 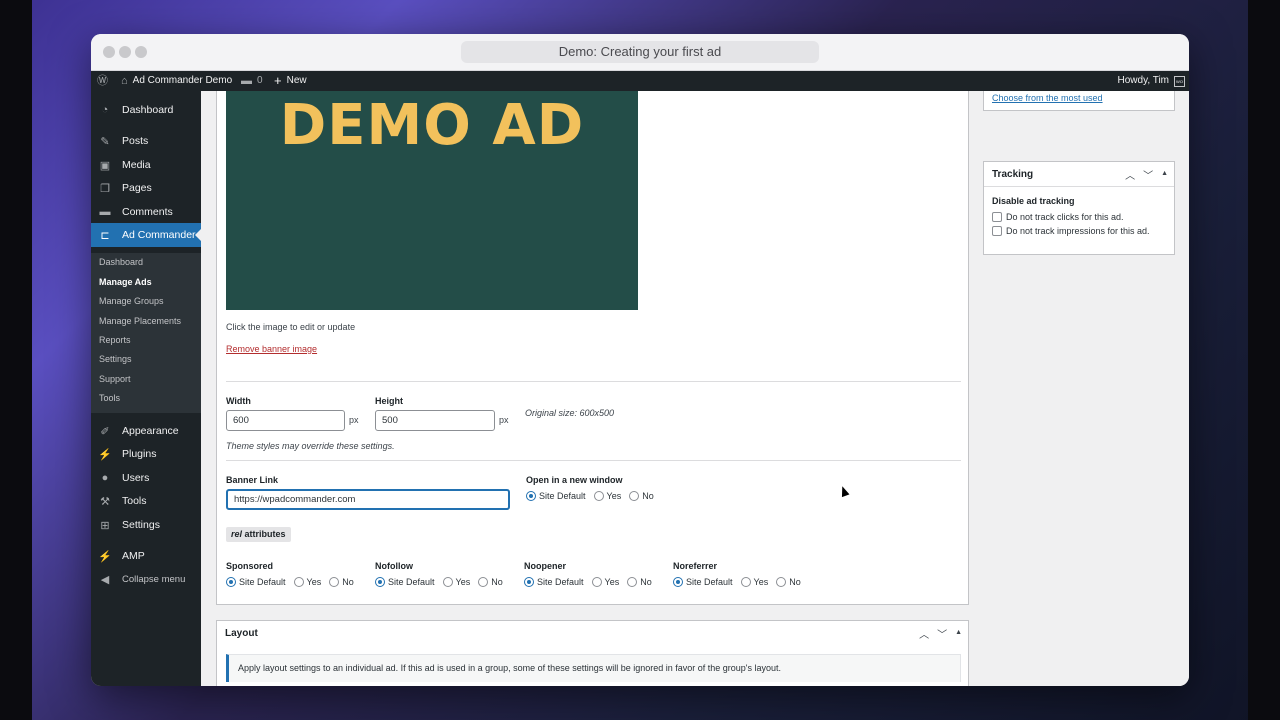 What do you see at coordinates (1143, 80) in the screenshot?
I see `greeting: Howdy, Tim` at bounding box center [1143, 80].